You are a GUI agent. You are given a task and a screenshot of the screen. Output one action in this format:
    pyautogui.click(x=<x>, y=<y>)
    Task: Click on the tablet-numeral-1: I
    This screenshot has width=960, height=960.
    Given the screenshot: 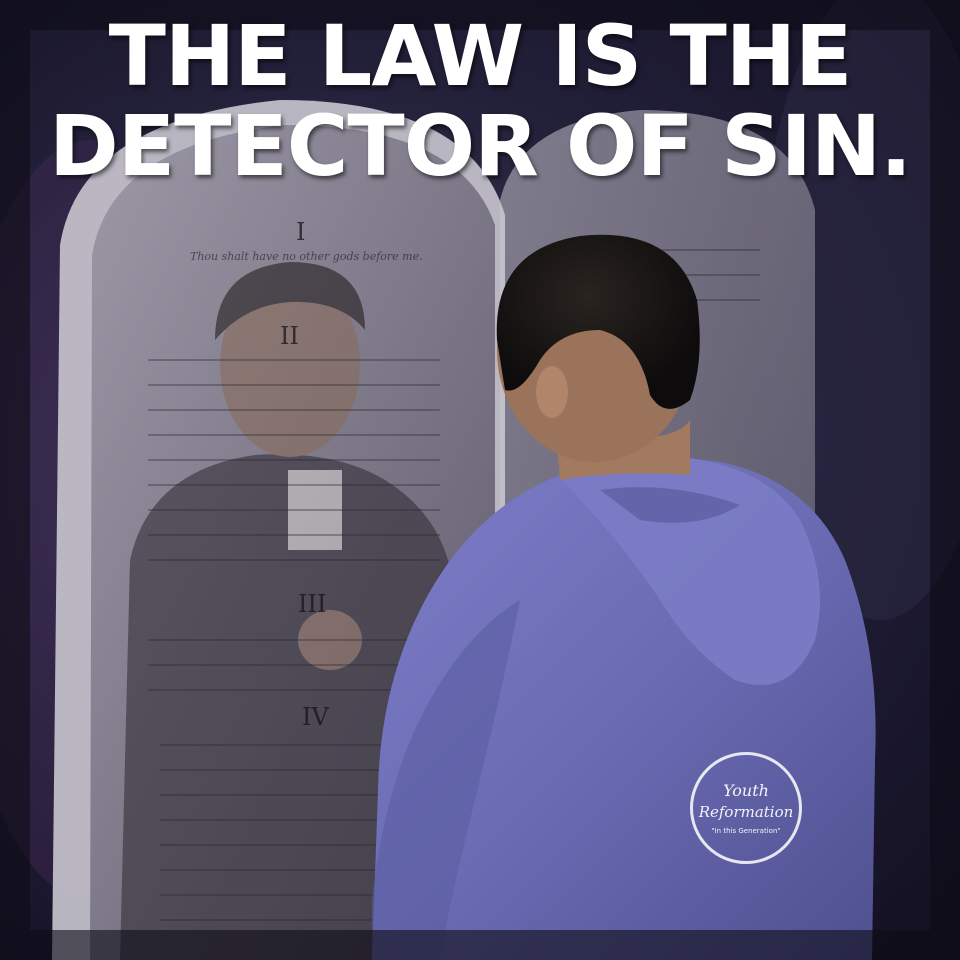 What is the action you would take?
    pyautogui.click(x=301, y=232)
    